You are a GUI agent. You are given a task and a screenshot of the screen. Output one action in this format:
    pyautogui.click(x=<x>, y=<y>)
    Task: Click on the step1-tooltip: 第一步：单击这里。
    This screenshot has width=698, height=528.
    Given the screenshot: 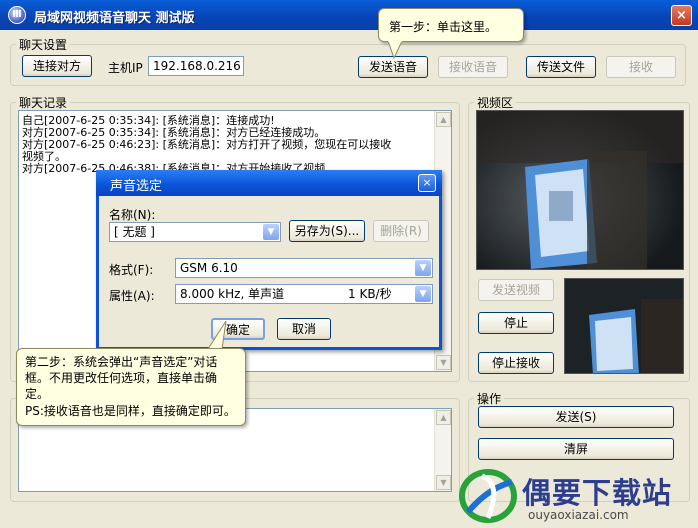 What is the action you would take?
    pyautogui.click(x=451, y=25)
    